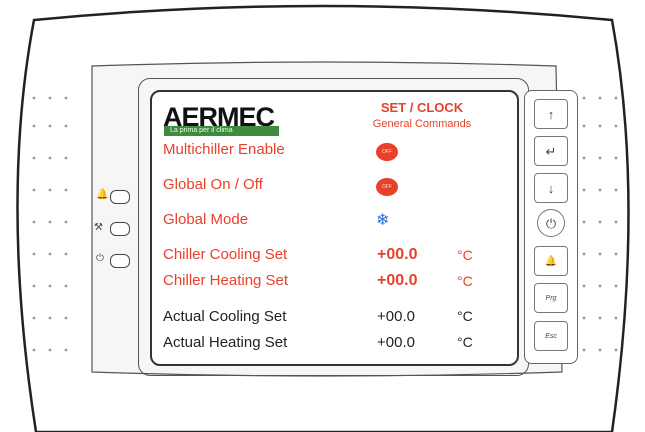 This screenshot has height=432, width=645. What do you see at coordinates (551, 336) in the screenshot?
I see `esc-button: Esc` at bounding box center [551, 336].